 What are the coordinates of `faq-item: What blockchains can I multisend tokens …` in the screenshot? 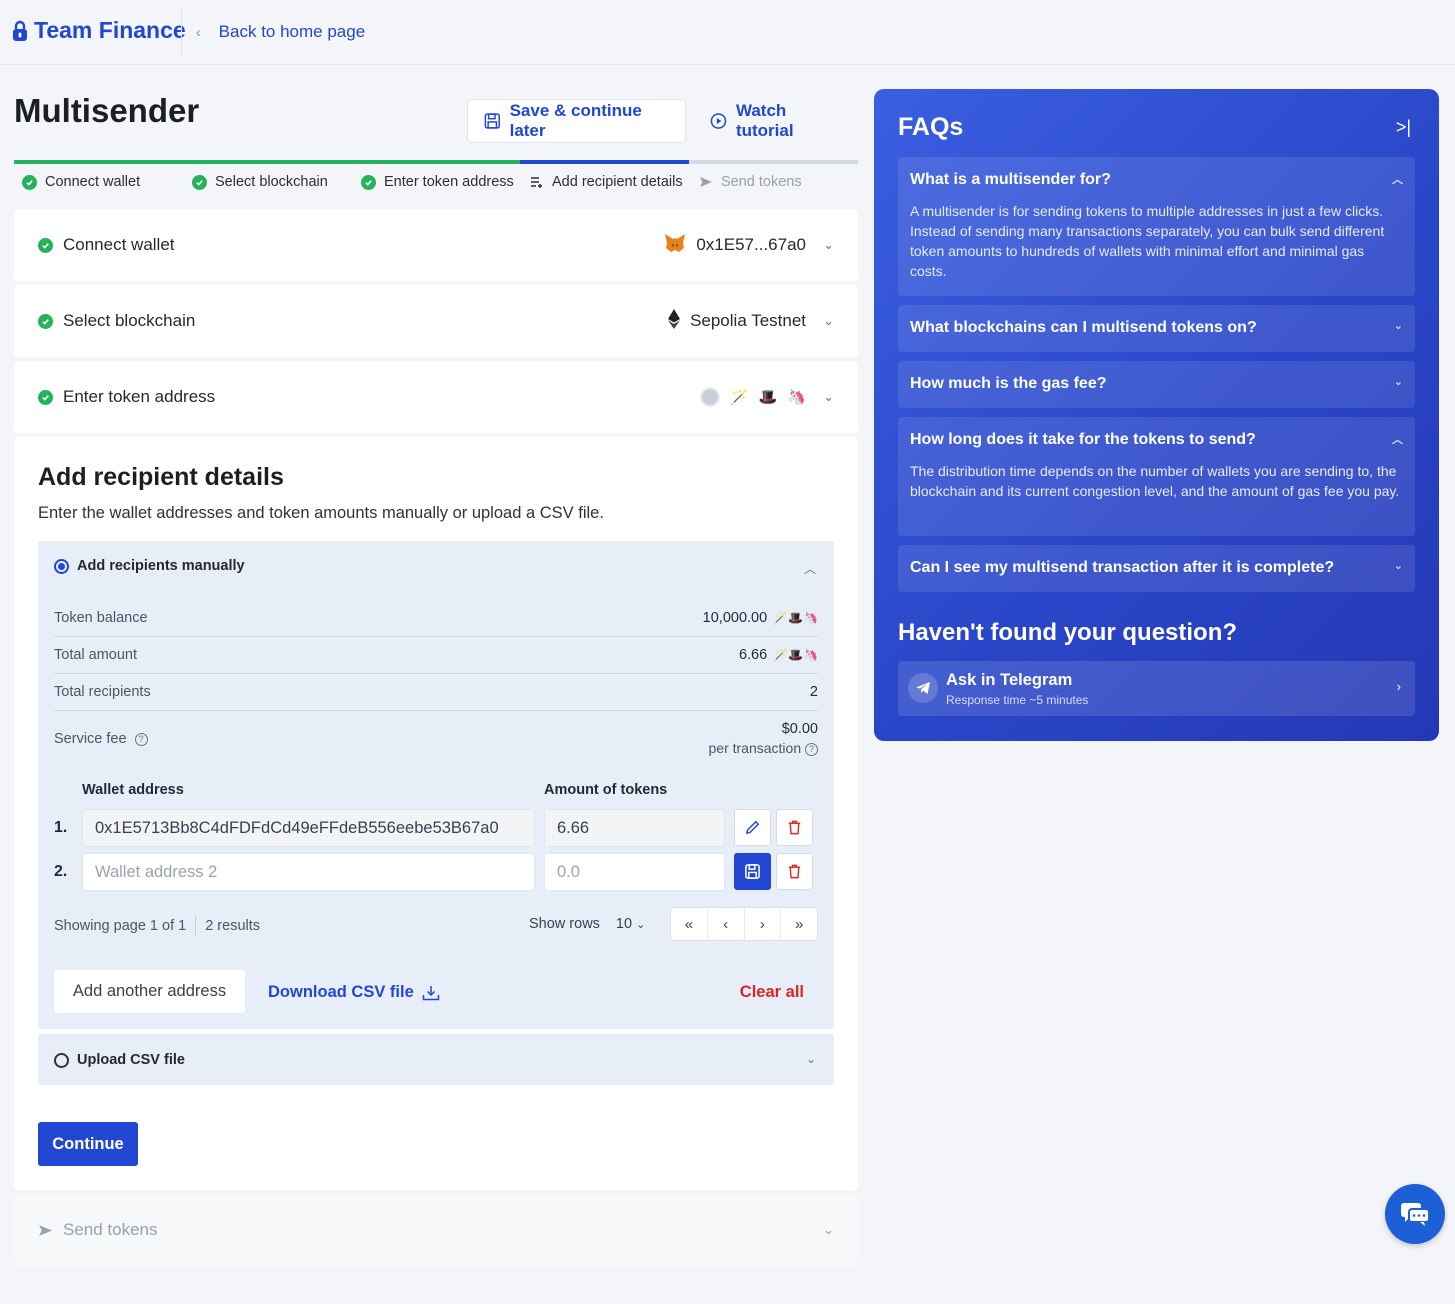 It's located at (1156, 328).